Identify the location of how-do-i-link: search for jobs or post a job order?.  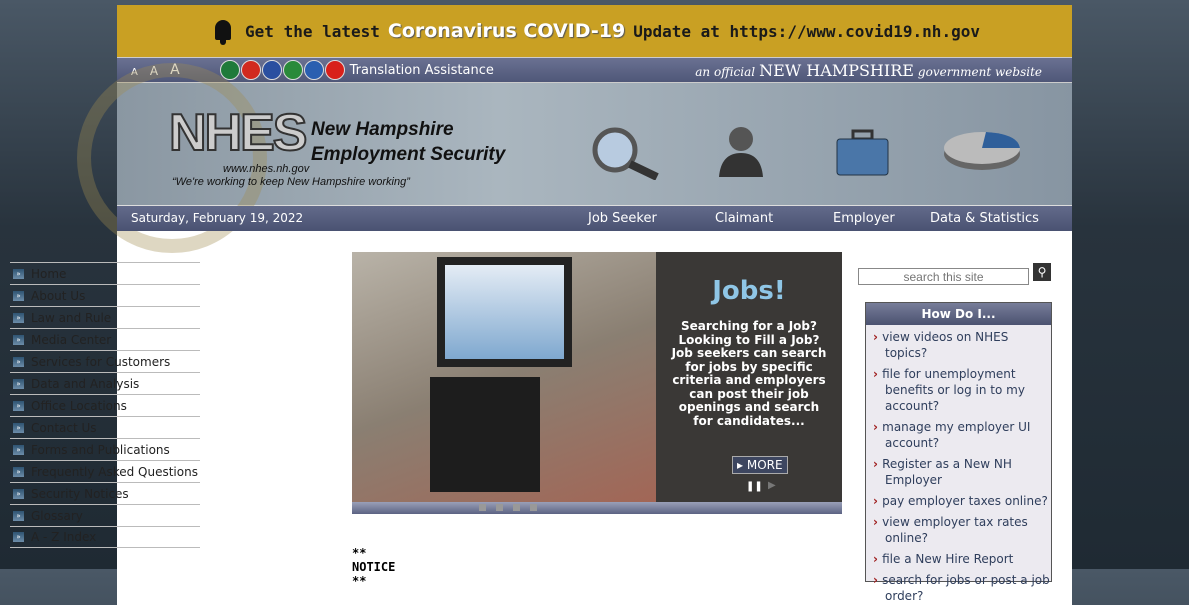
(960, 588).